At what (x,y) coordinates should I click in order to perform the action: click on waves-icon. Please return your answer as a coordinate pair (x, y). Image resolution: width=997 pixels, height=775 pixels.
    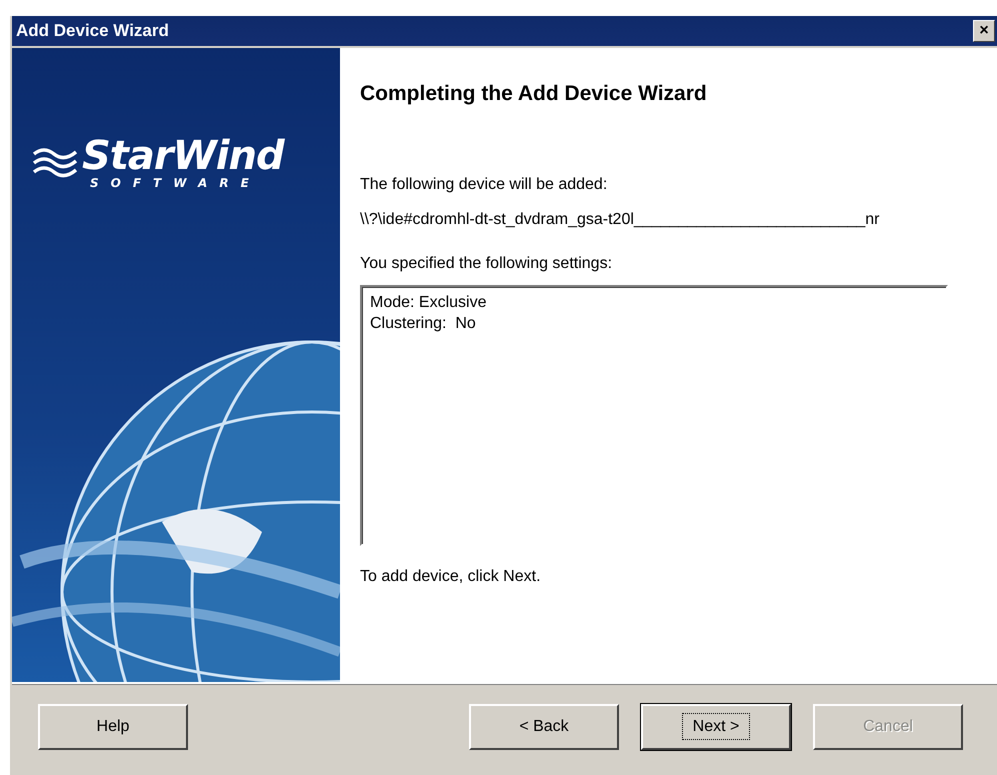
    Looking at the image, I should click on (55, 163).